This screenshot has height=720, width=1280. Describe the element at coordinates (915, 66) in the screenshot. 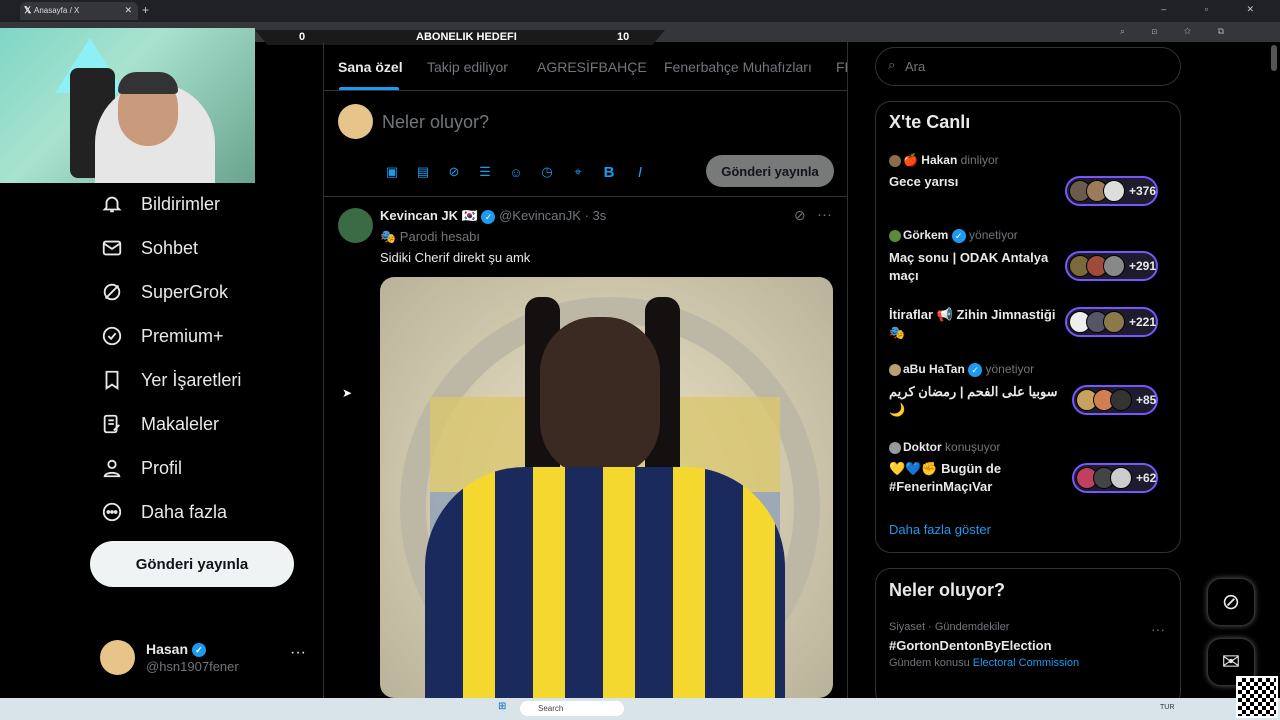

I see `search-placeholder: Ara` at that location.